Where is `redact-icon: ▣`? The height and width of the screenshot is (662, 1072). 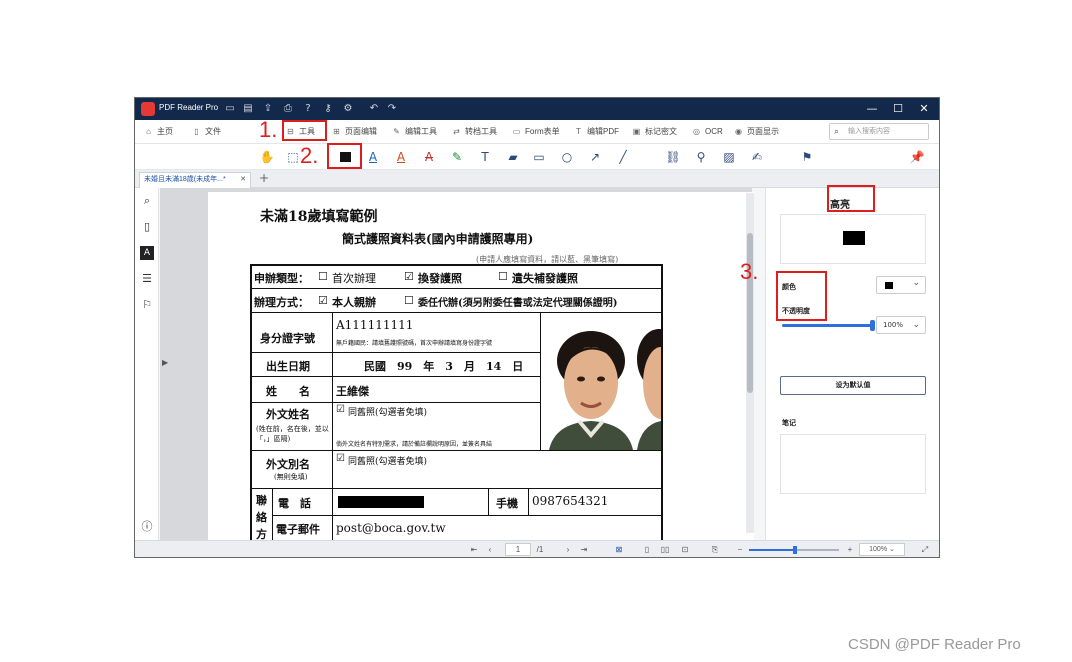
redact-icon: ▣ is located at coordinates (636, 131).